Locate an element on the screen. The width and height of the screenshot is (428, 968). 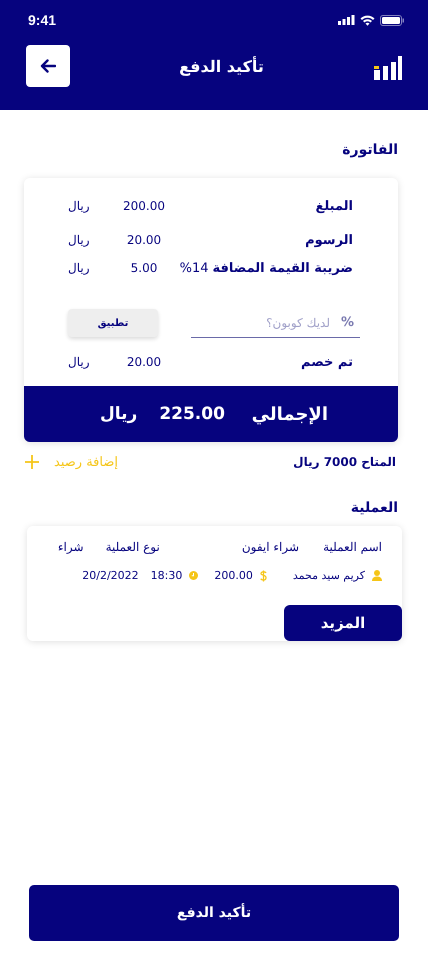
discount-label: تم خصم is located at coordinates (326, 362).